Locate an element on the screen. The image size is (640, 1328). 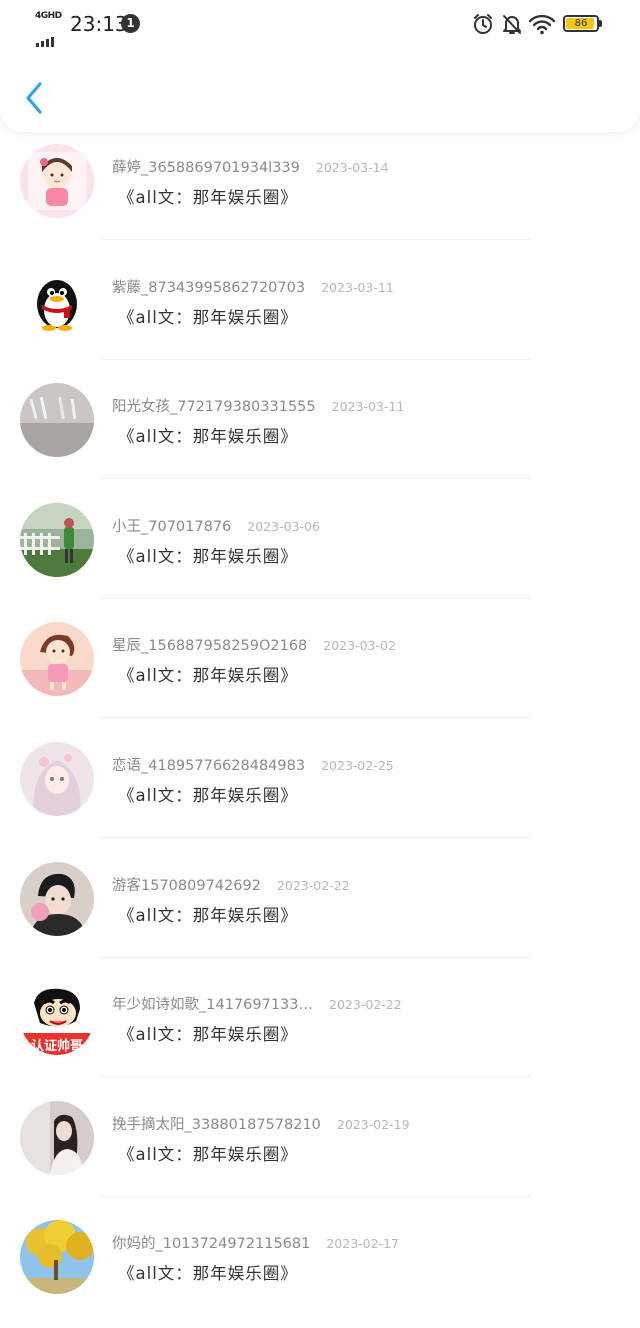
network-indicator: 4GHD is located at coordinates (49, 29).